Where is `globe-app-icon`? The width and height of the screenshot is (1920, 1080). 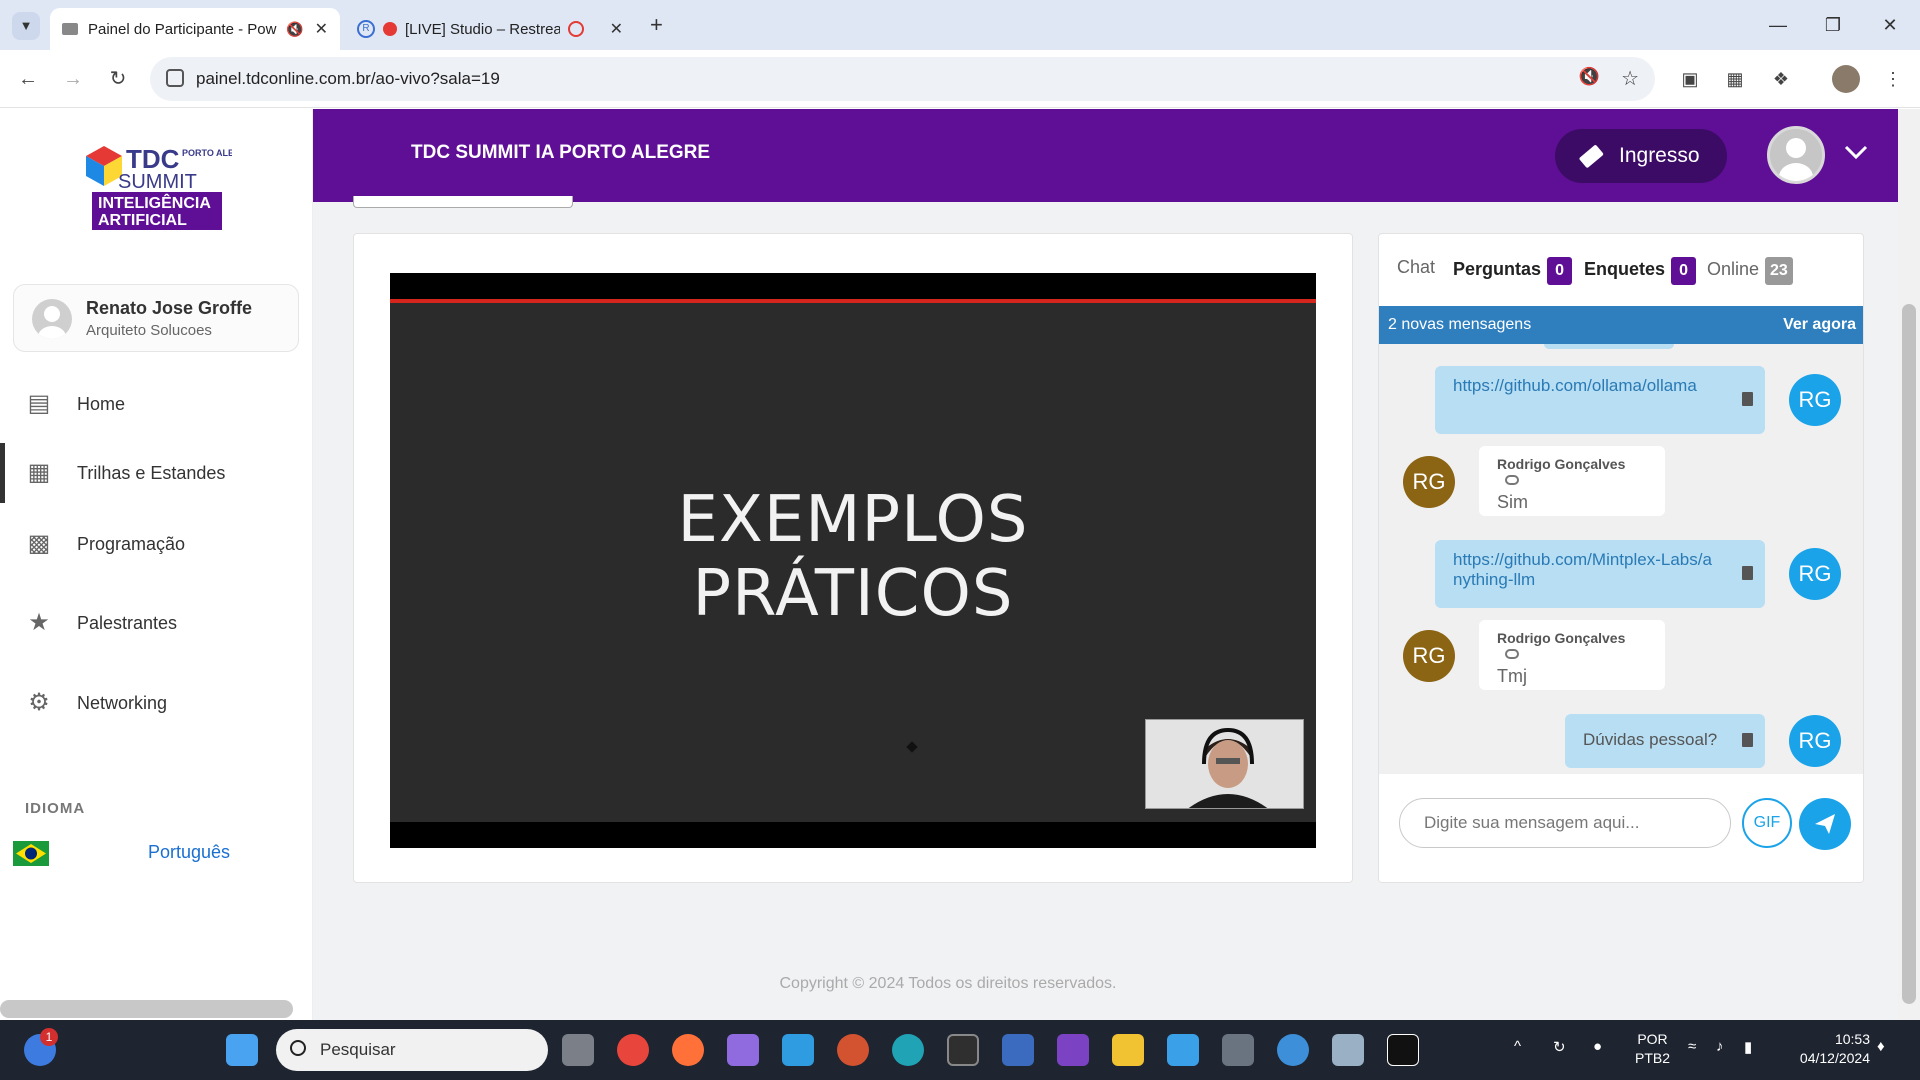 globe-app-icon is located at coordinates (1293, 1050).